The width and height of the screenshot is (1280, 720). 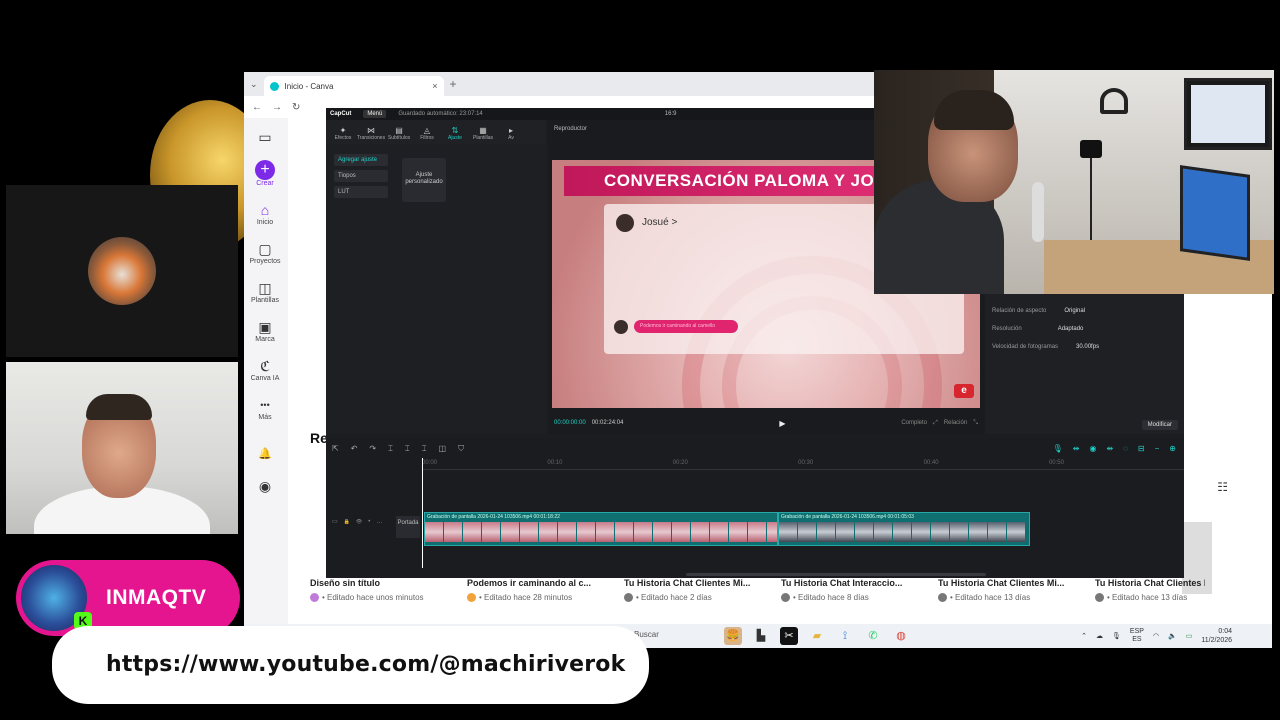 I want to click on play-icon: ▶, so click(x=782, y=423).